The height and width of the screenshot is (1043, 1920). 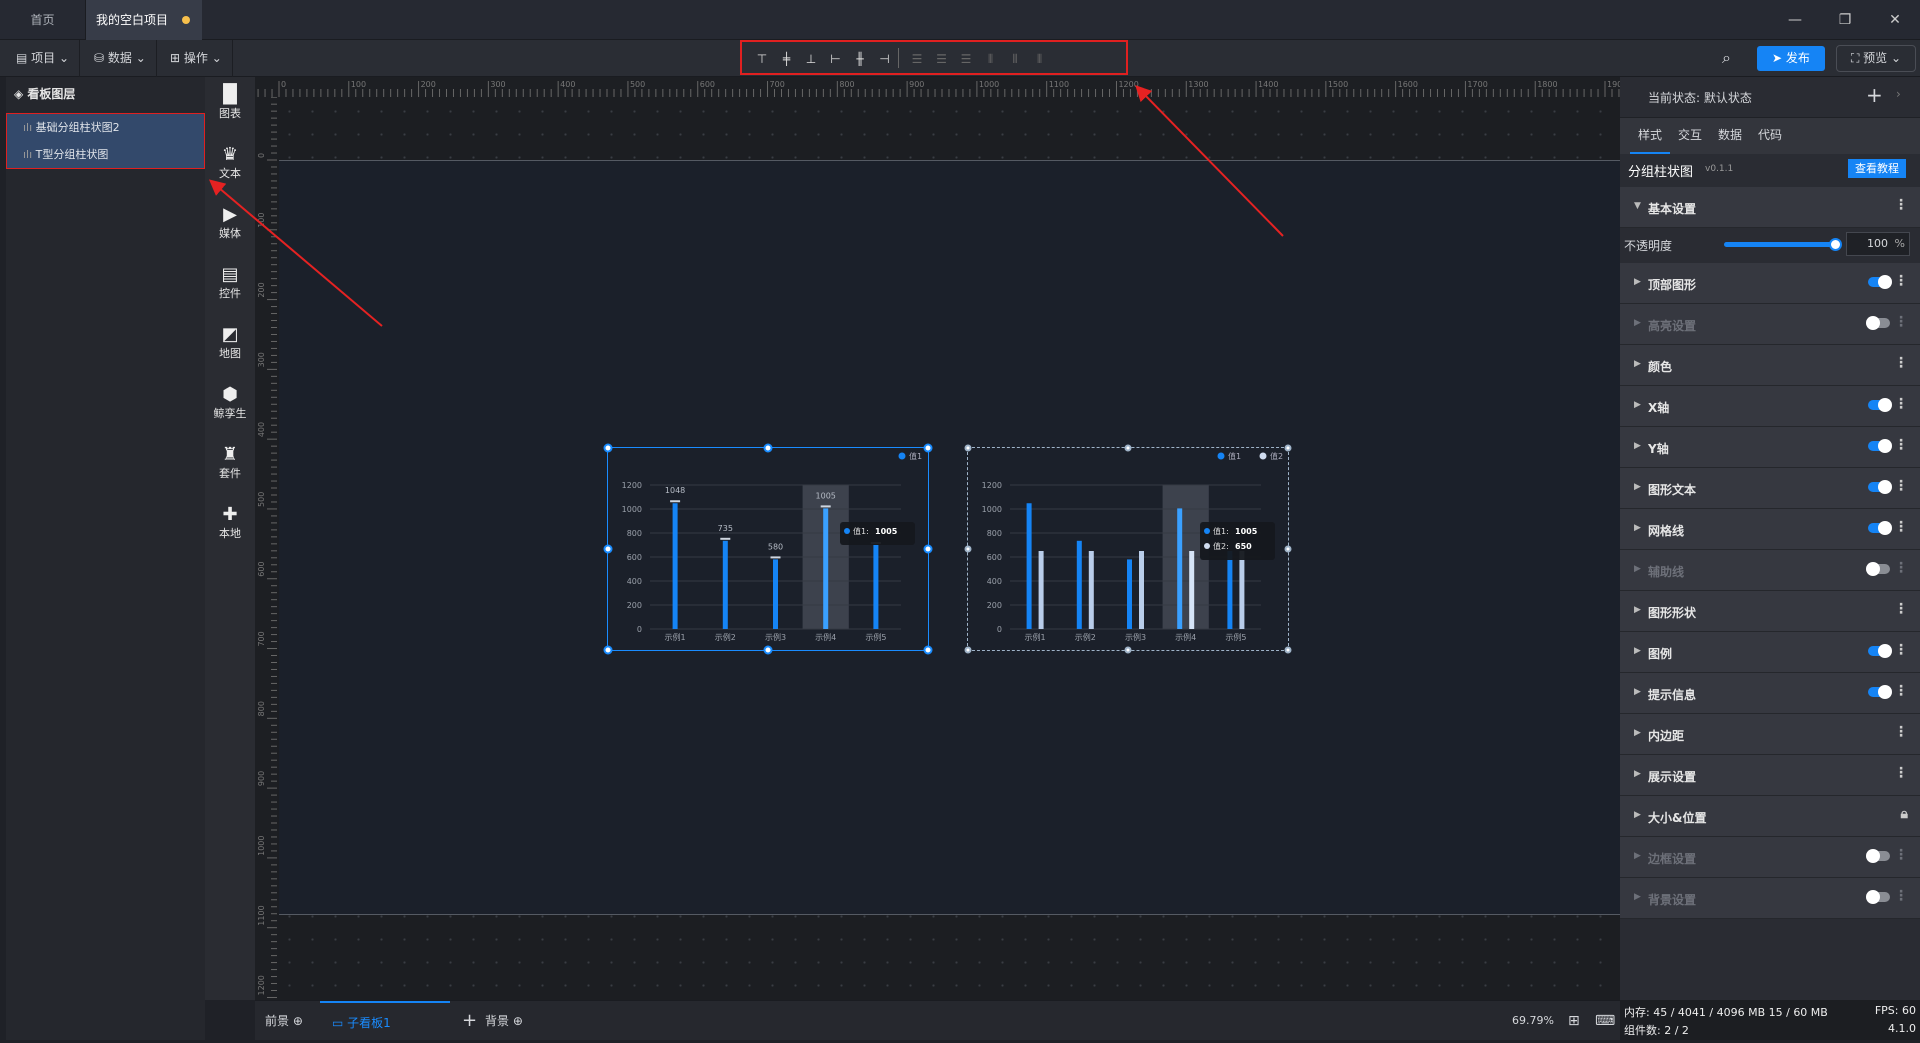 What do you see at coordinates (1770, 406) in the screenshot?
I see `section-item: ▶ X轴 ⋮` at bounding box center [1770, 406].